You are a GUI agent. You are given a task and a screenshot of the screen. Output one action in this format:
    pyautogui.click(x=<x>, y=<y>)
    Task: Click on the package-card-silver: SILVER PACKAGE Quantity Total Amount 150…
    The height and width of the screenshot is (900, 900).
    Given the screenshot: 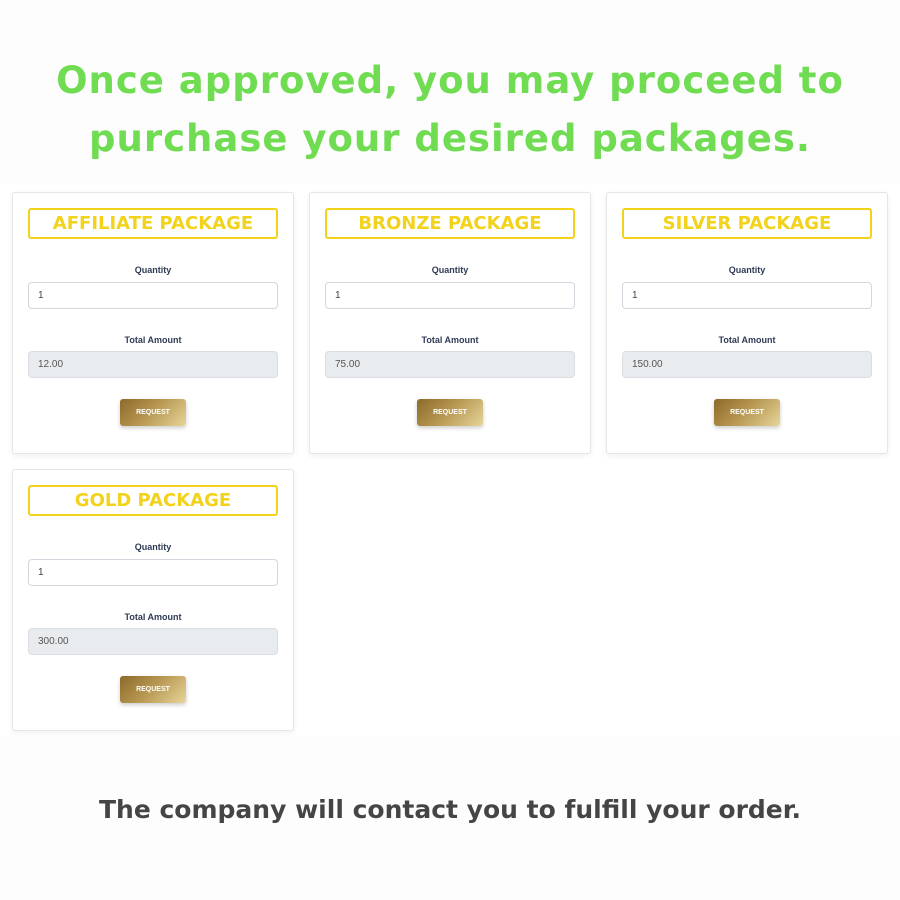 What is the action you would take?
    pyautogui.click(x=747, y=323)
    